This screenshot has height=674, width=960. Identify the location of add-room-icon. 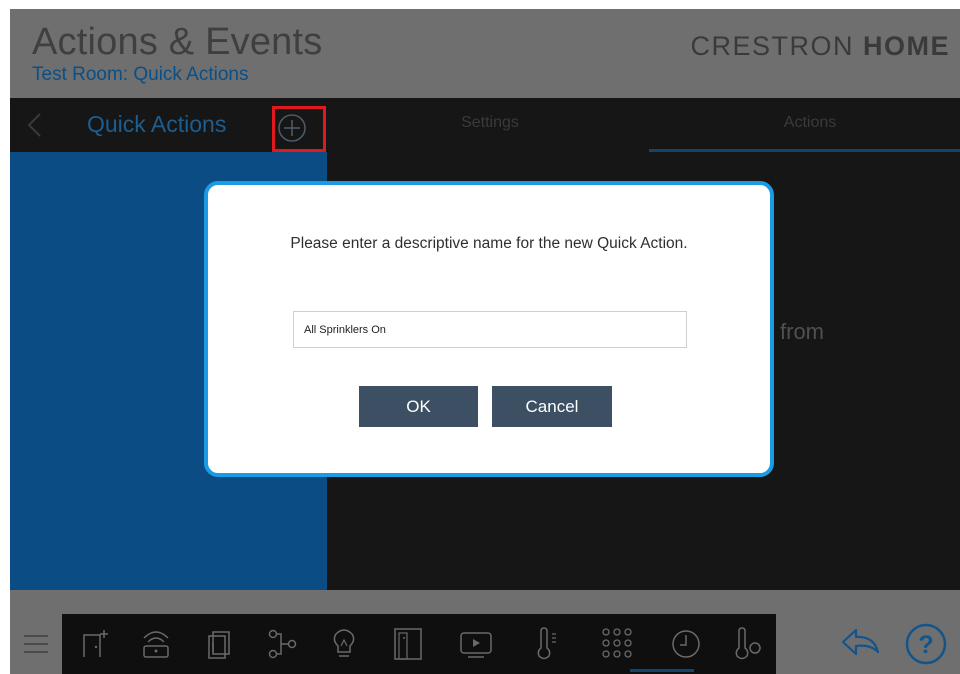
(95, 643).